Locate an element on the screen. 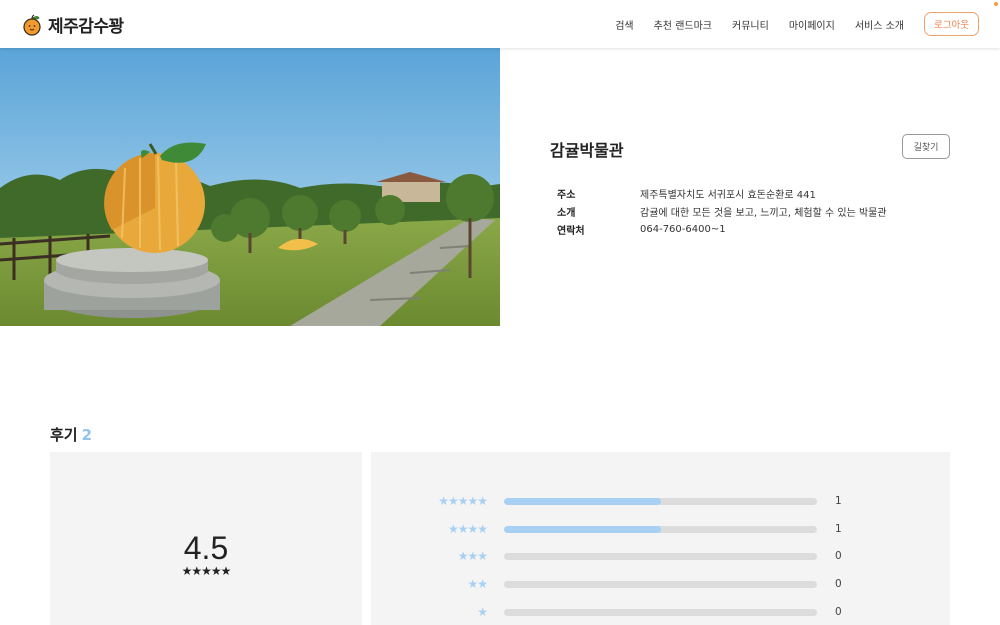 This screenshot has height=625, width=1000. contact-value: 064-760-6400~1 is located at coordinates (683, 229).